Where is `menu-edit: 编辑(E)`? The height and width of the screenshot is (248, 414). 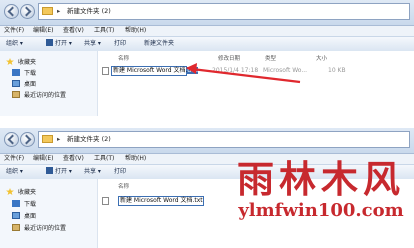 menu-edit: 编辑(E) is located at coordinates (43, 158).